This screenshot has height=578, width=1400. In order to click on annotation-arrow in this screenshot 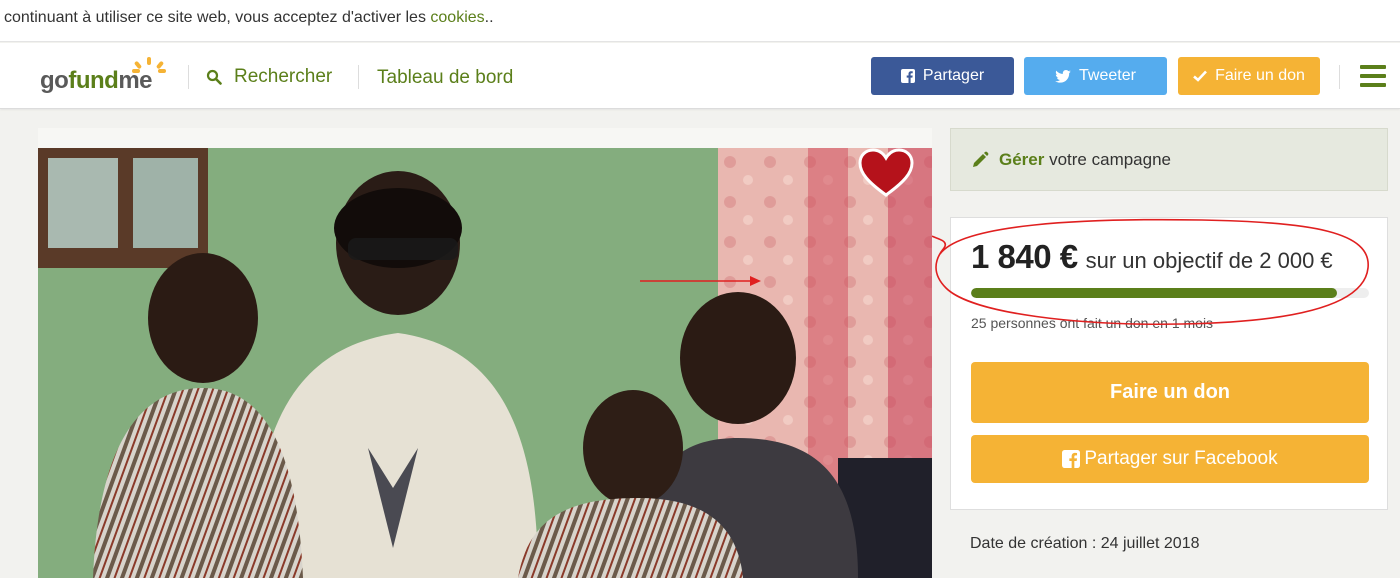, I will do `click(700, 281)`.